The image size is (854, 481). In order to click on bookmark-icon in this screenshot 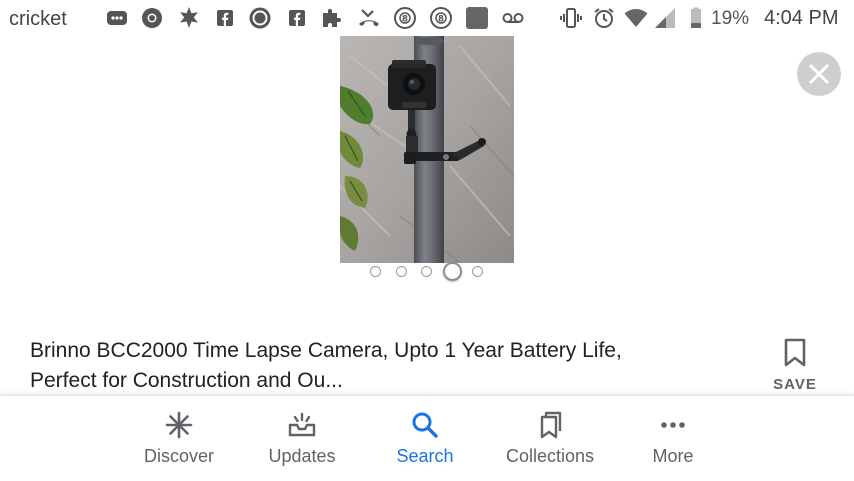, I will do `click(795, 352)`.